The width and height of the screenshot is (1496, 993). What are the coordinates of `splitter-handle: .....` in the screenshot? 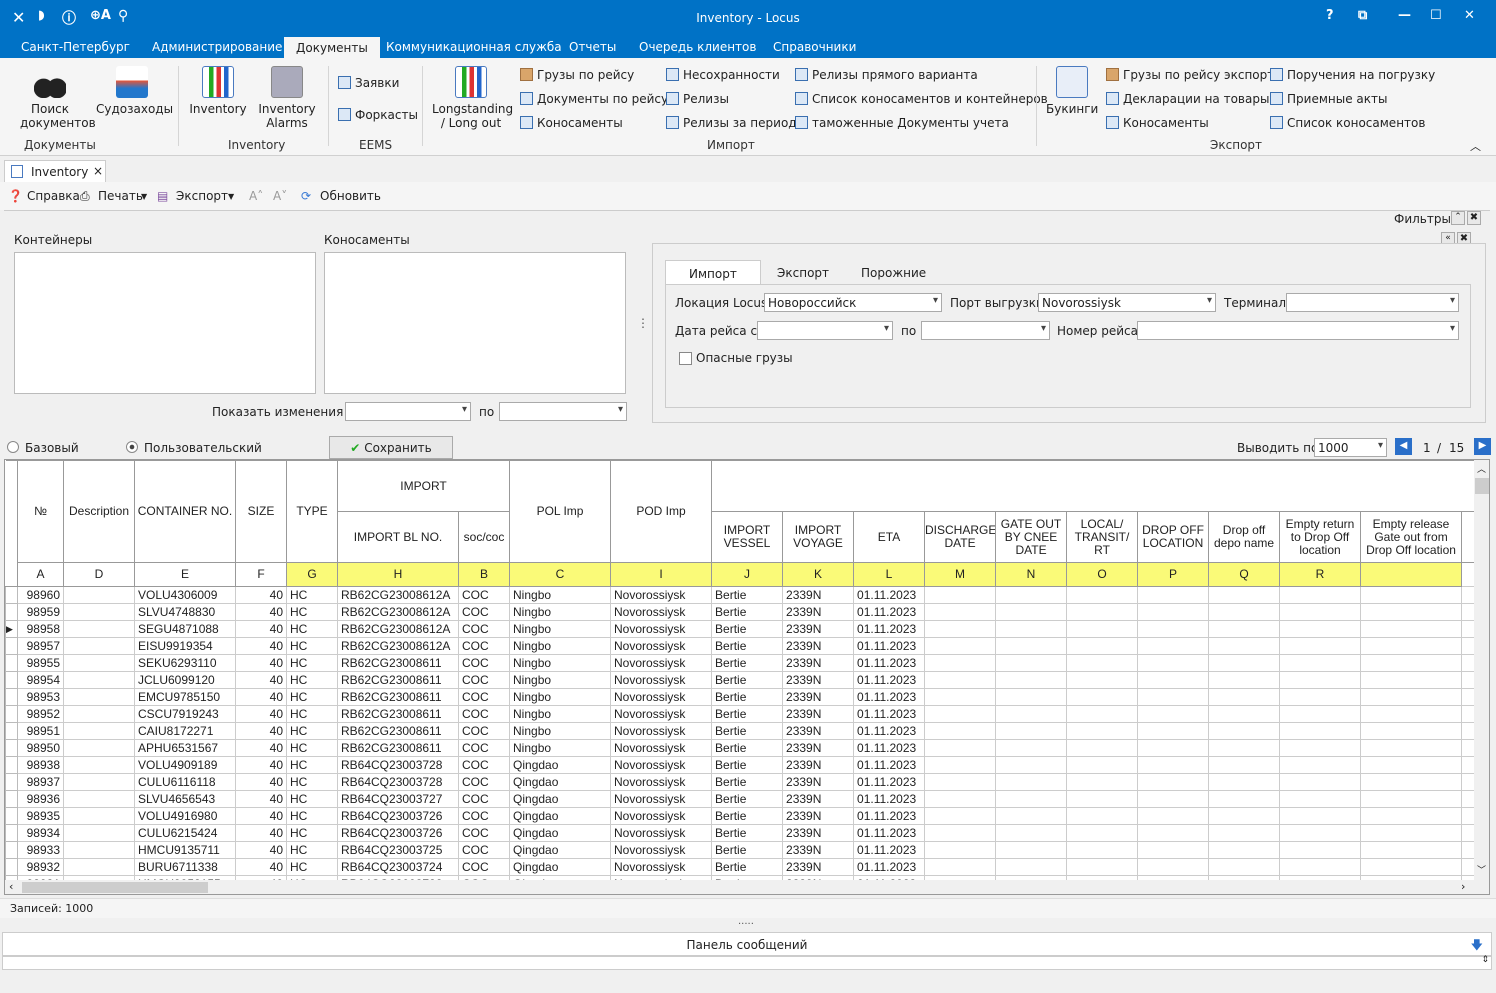 It's located at (746, 921).